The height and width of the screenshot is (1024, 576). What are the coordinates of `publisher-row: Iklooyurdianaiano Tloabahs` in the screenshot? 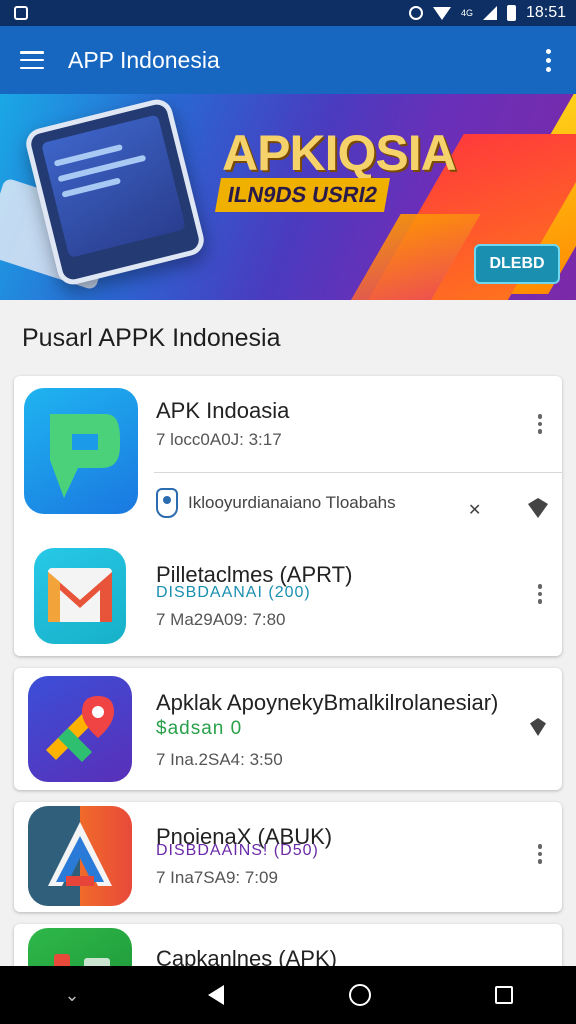 It's located at (276, 503).